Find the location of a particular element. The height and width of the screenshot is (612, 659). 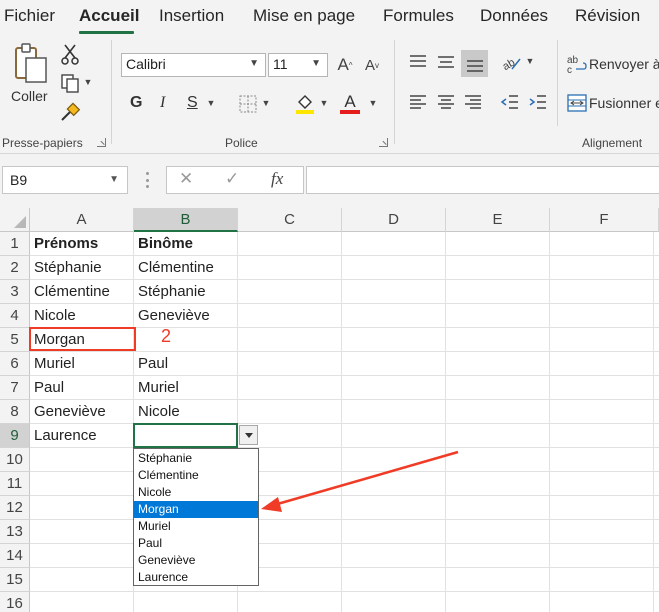

cell-b1: Binôme is located at coordinates (163, 244).